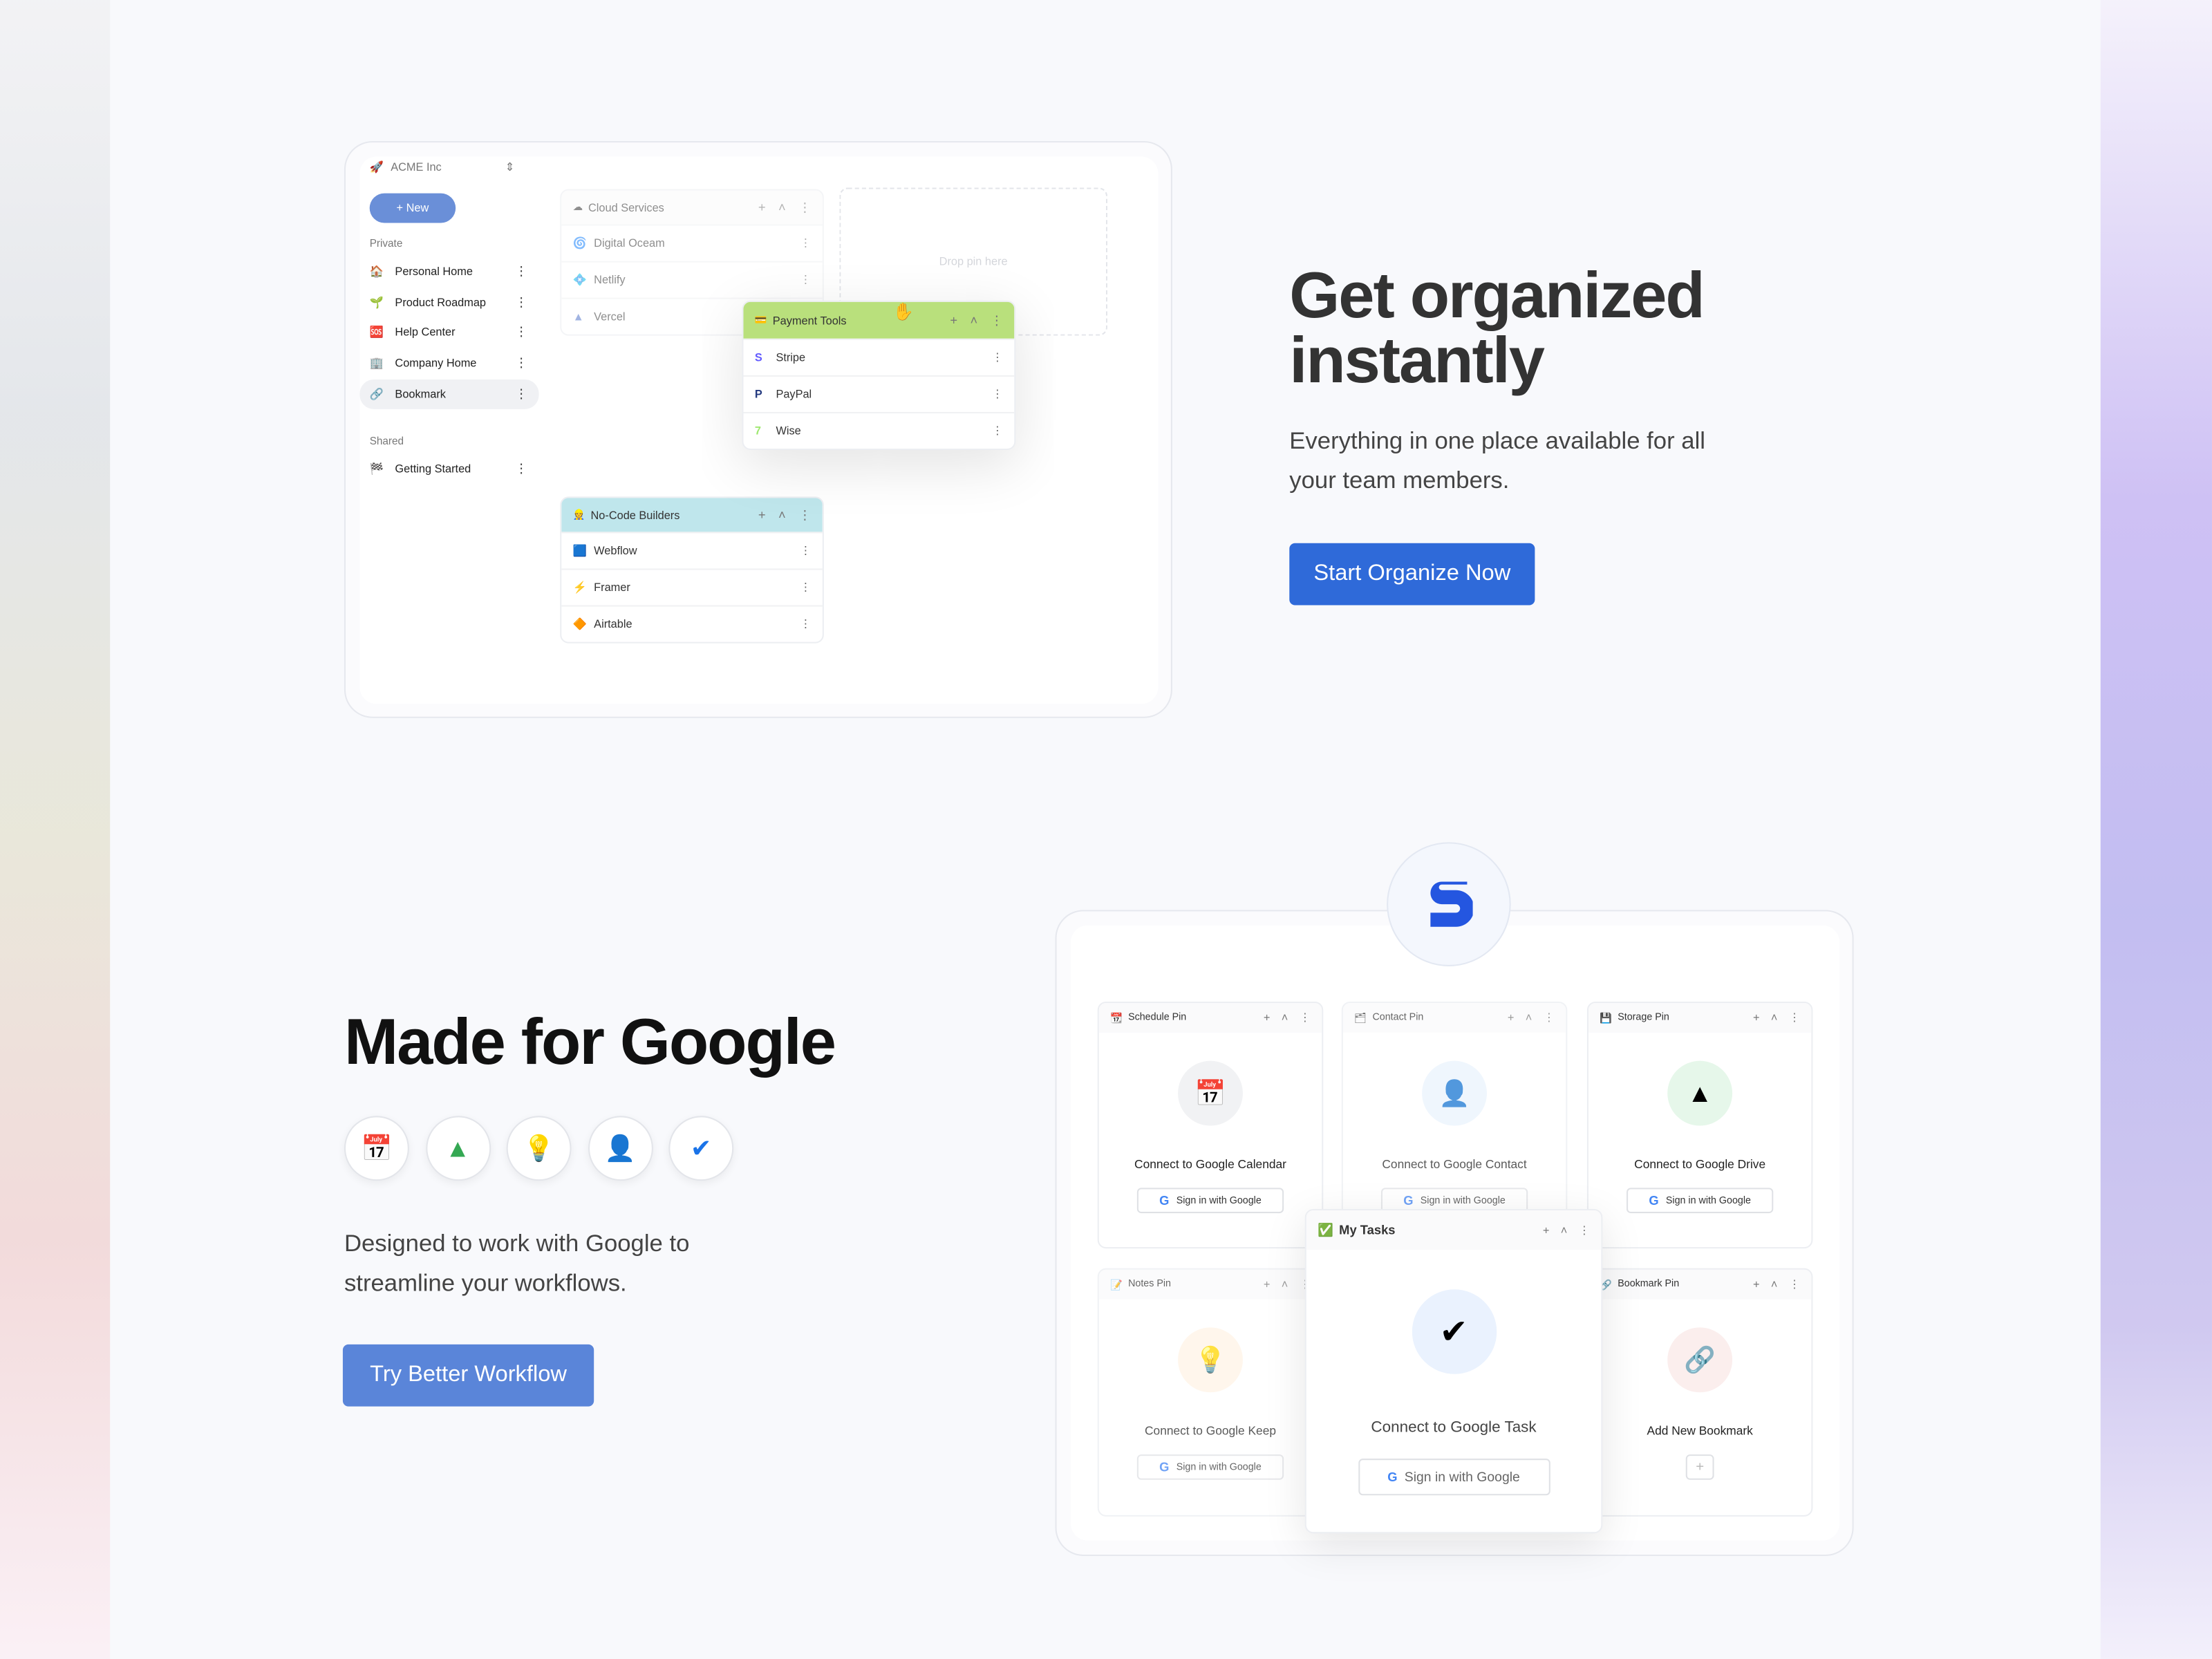 The height and width of the screenshot is (1659, 2212). What do you see at coordinates (55, 829) in the screenshot?
I see `left-gradient-strip` at bounding box center [55, 829].